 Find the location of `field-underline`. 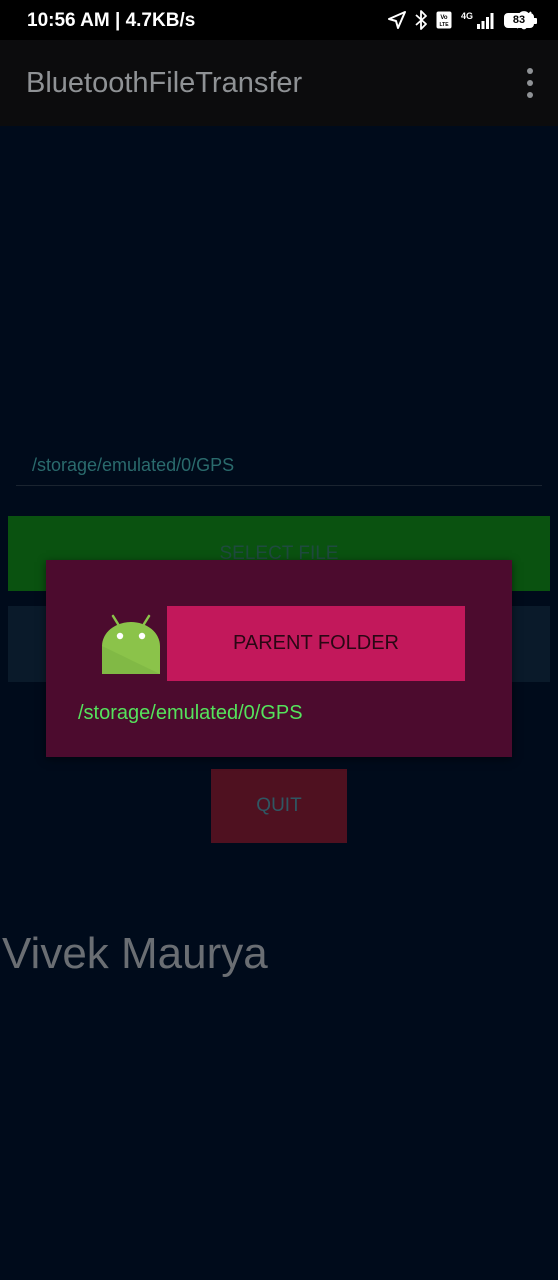

field-underline is located at coordinates (279, 485).